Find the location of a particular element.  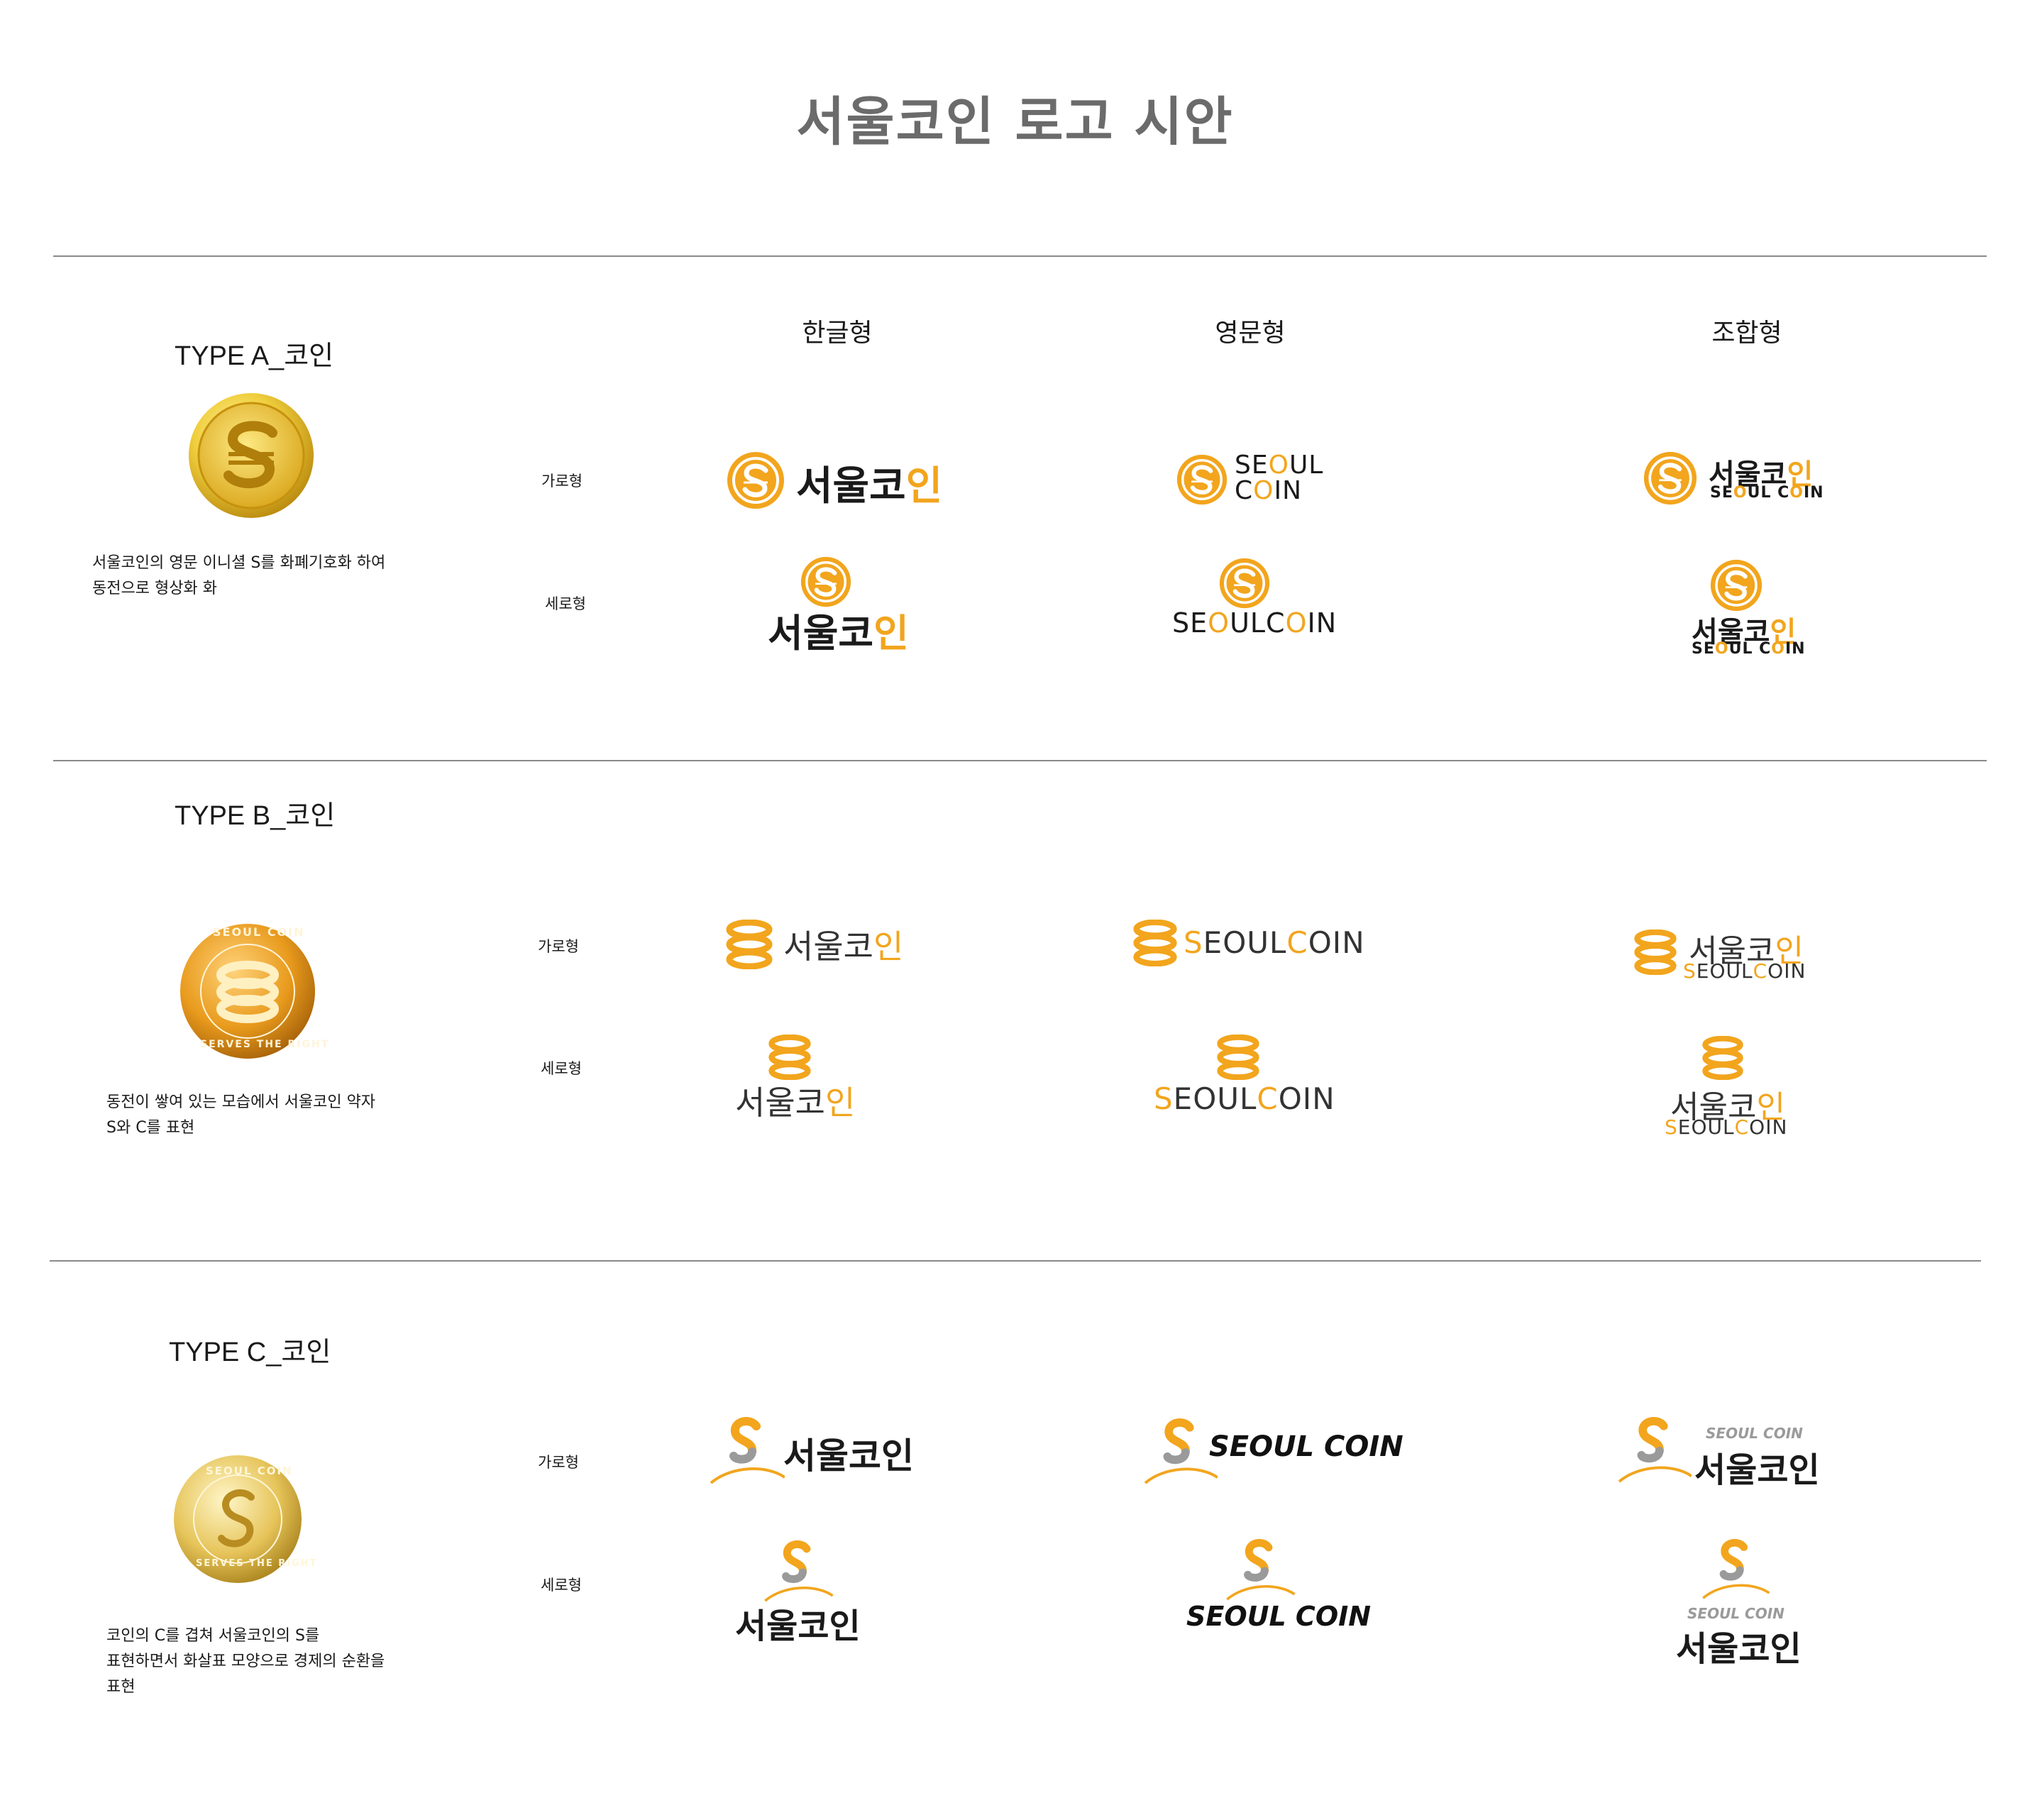

type-c-label: TYPE C_코인 is located at coordinates (250, 1352).